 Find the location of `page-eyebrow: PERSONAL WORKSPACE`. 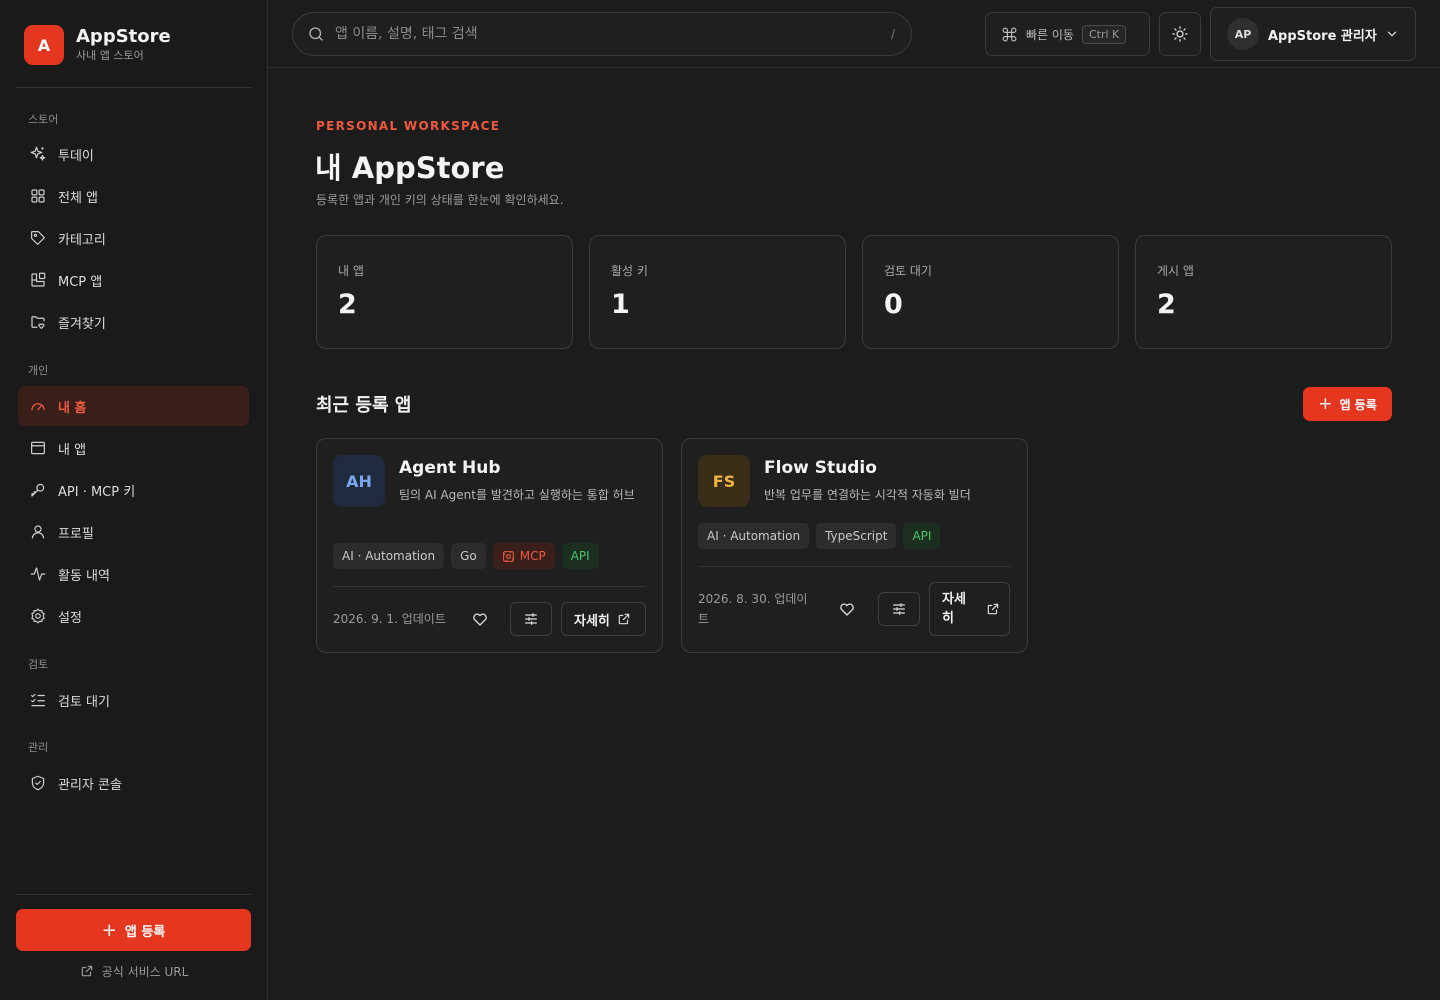

page-eyebrow: PERSONAL WORKSPACE is located at coordinates (408, 126).